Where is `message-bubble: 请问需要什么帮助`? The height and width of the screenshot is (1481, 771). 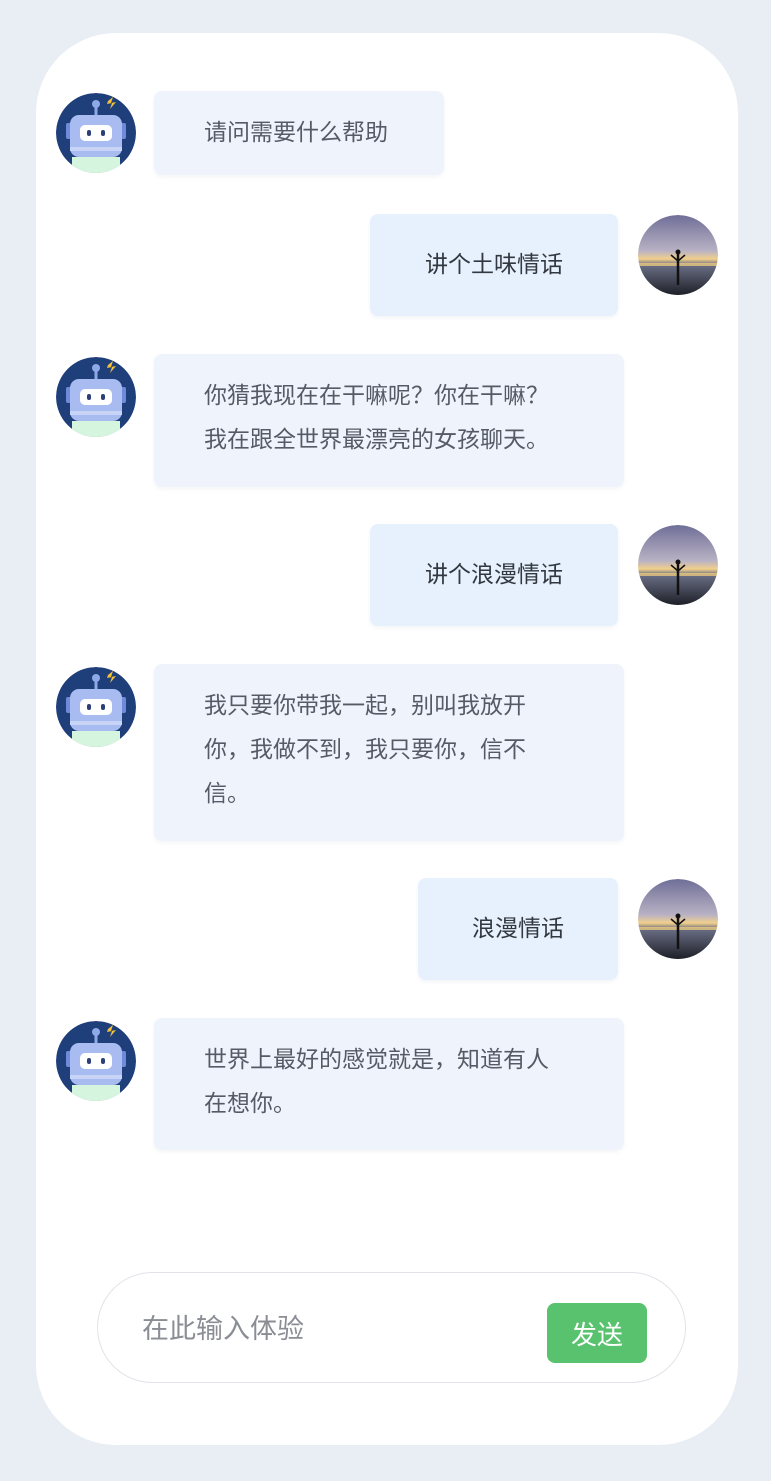 message-bubble: 请问需要什么帮助 is located at coordinates (299, 133).